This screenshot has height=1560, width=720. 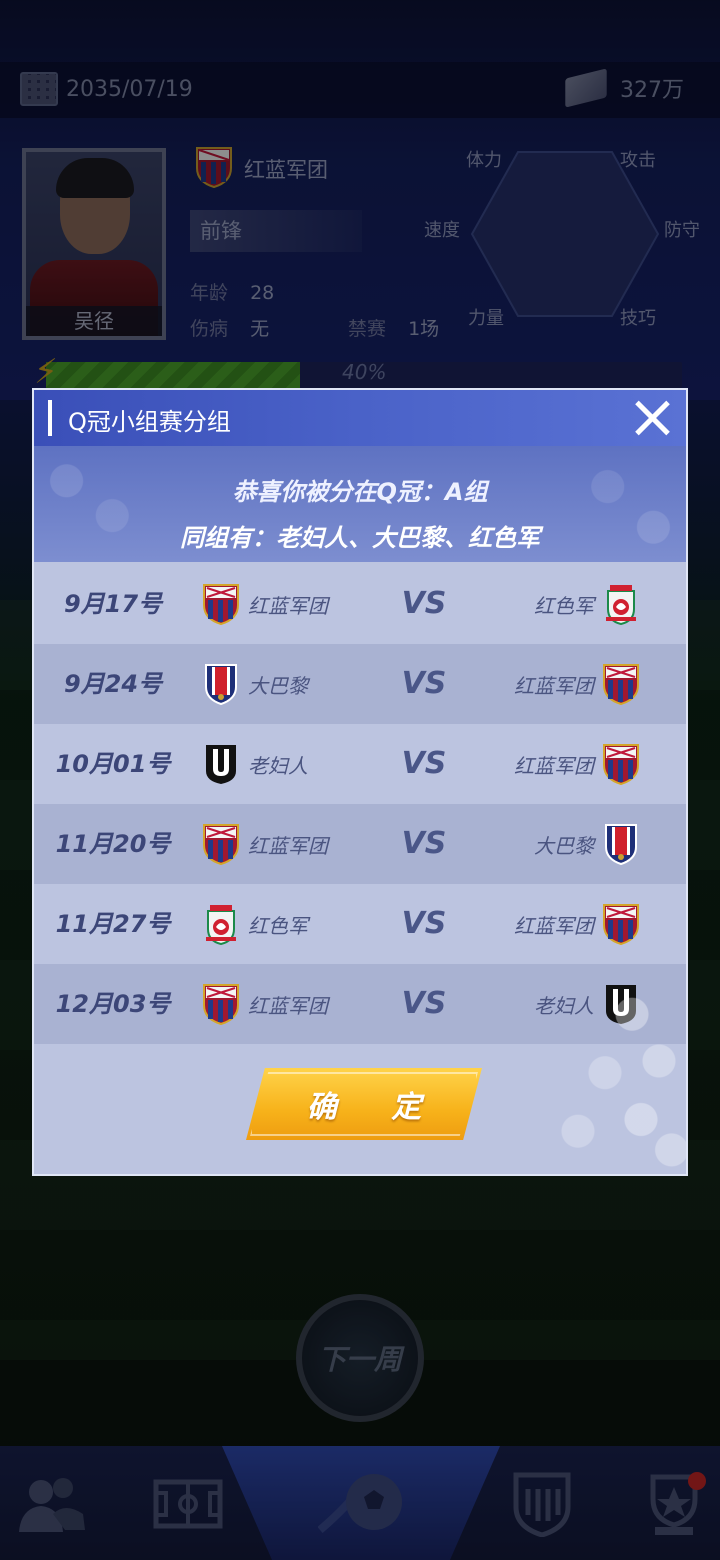 I want to click on fixture-row: 10月01号 老妇人 VS 红蓝军团, so click(x=360, y=764).